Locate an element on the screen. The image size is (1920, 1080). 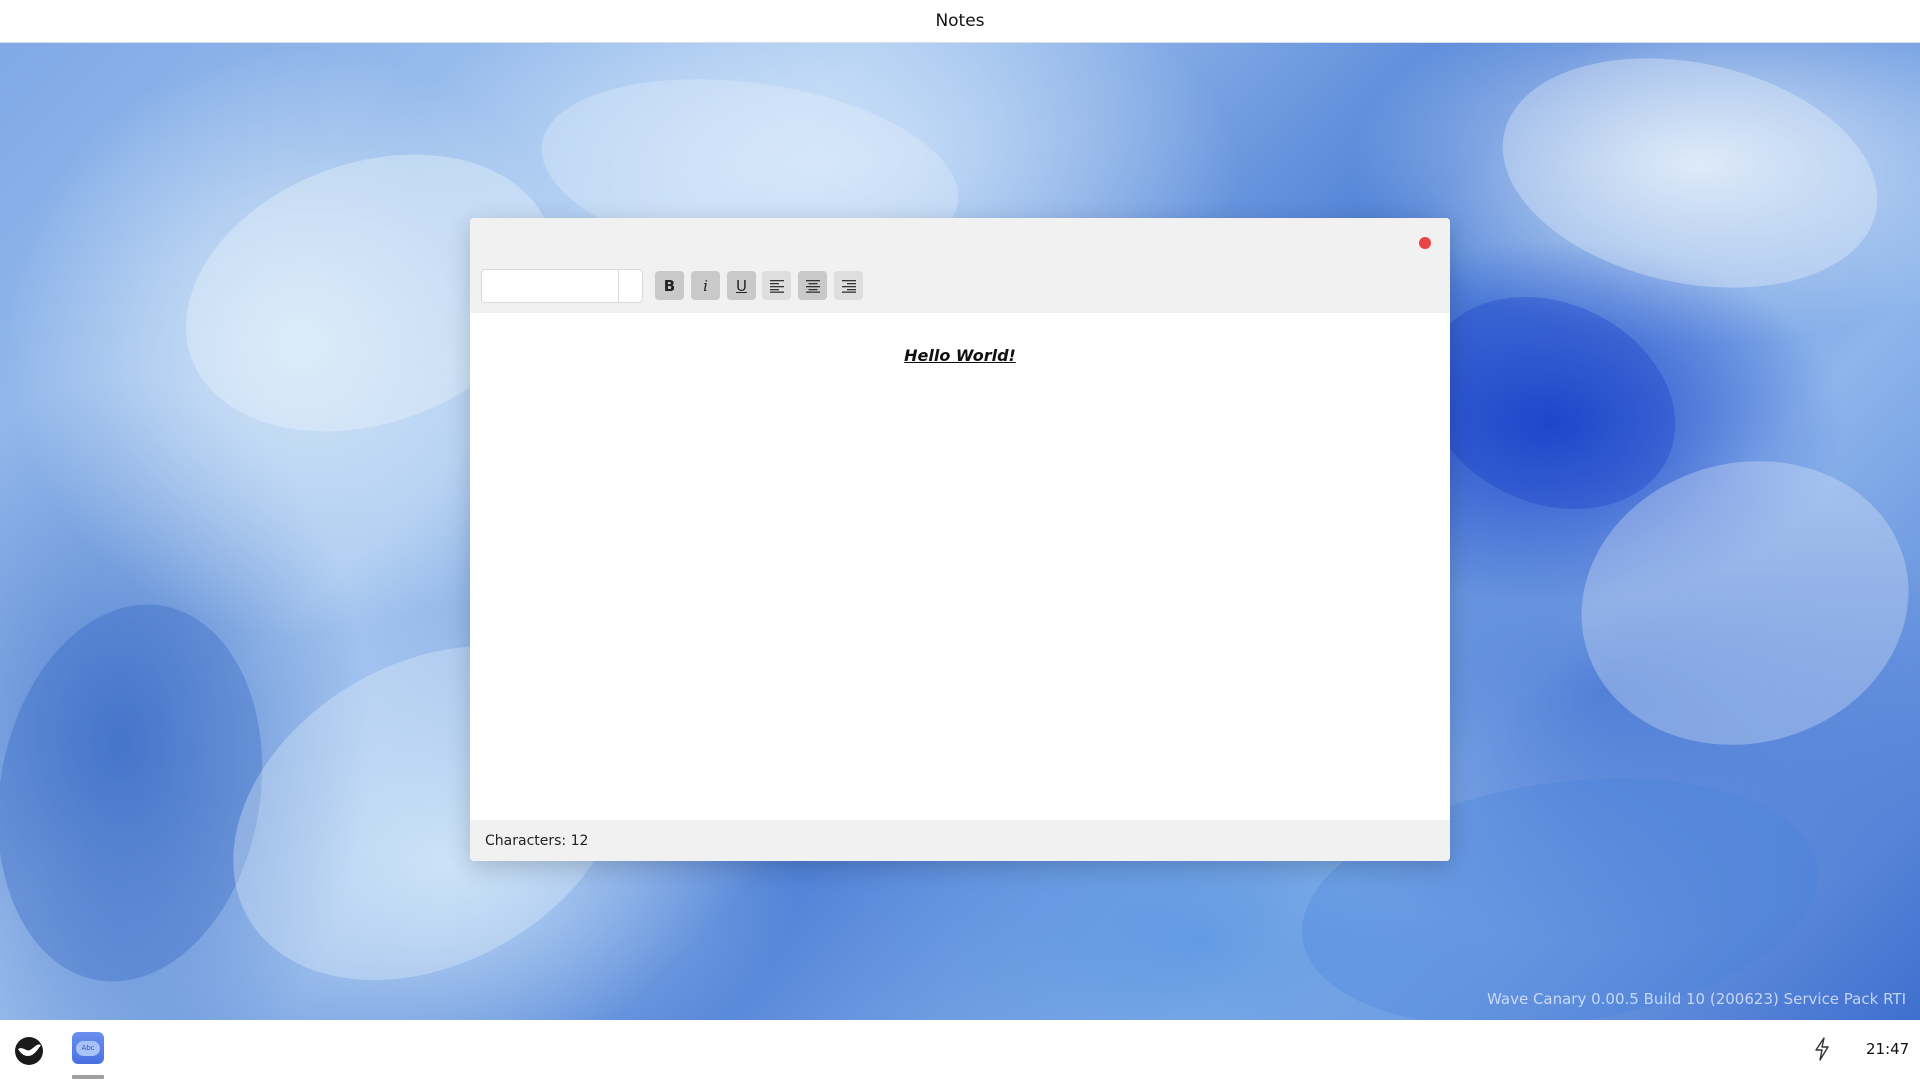
align-center-button is located at coordinates (812, 285).